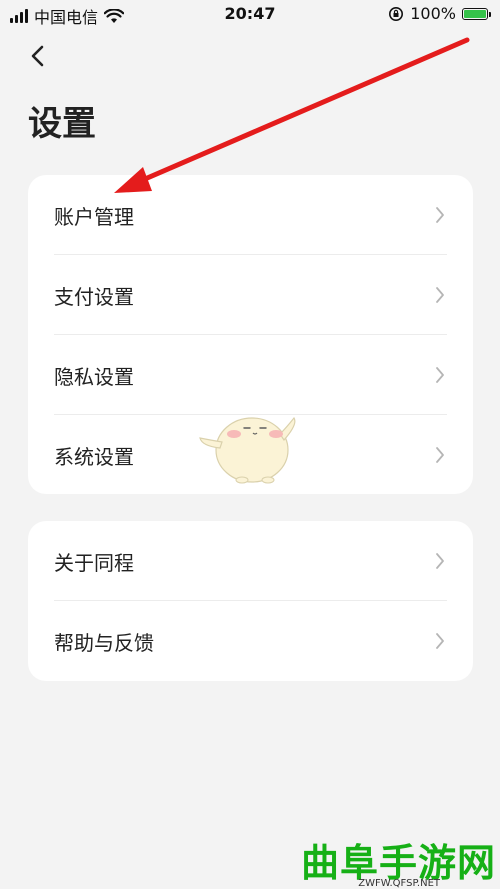 The width and height of the screenshot is (500, 889). Describe the element at coordinates (62, 124) in the screenshot. I see `page-title: 设置` at that location.